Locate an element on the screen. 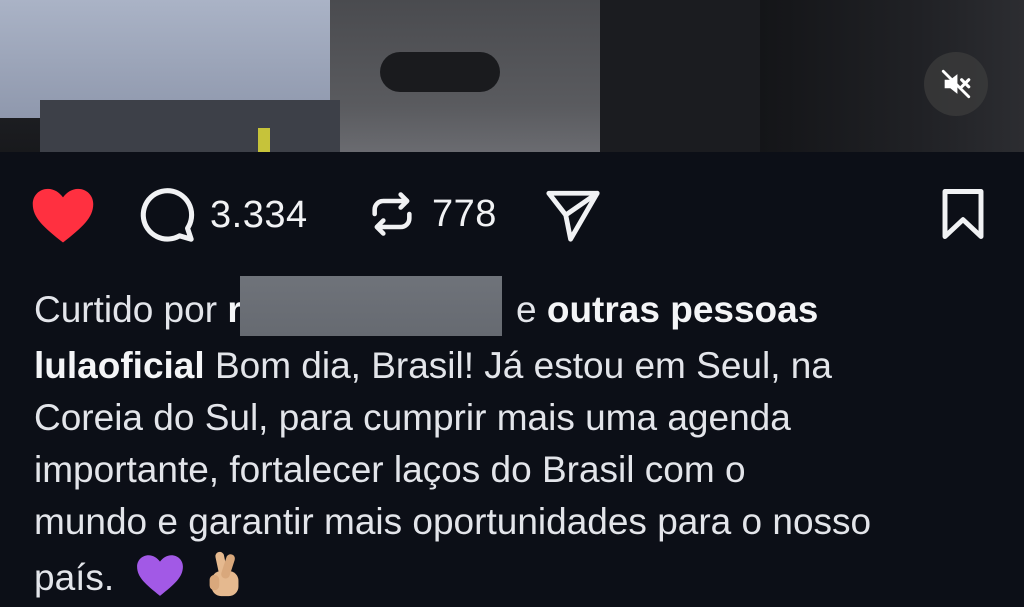 This screenshot has height=607, width=1024. speaker-muted-icon is located at coordinates (956, 84).